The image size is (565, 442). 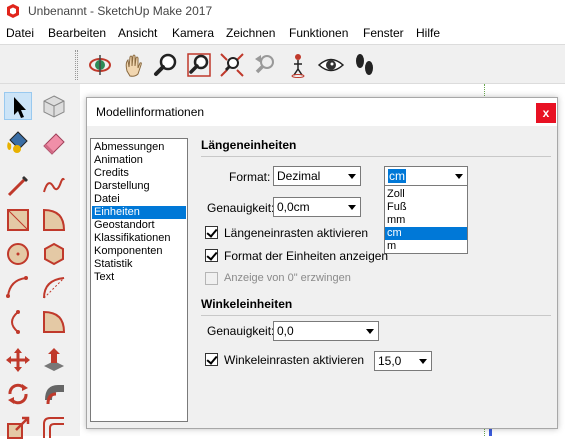 What do you see at coordinates (54, 254) in the screenshot?
I see `polygon-icon` at bounding box center [54, 254].